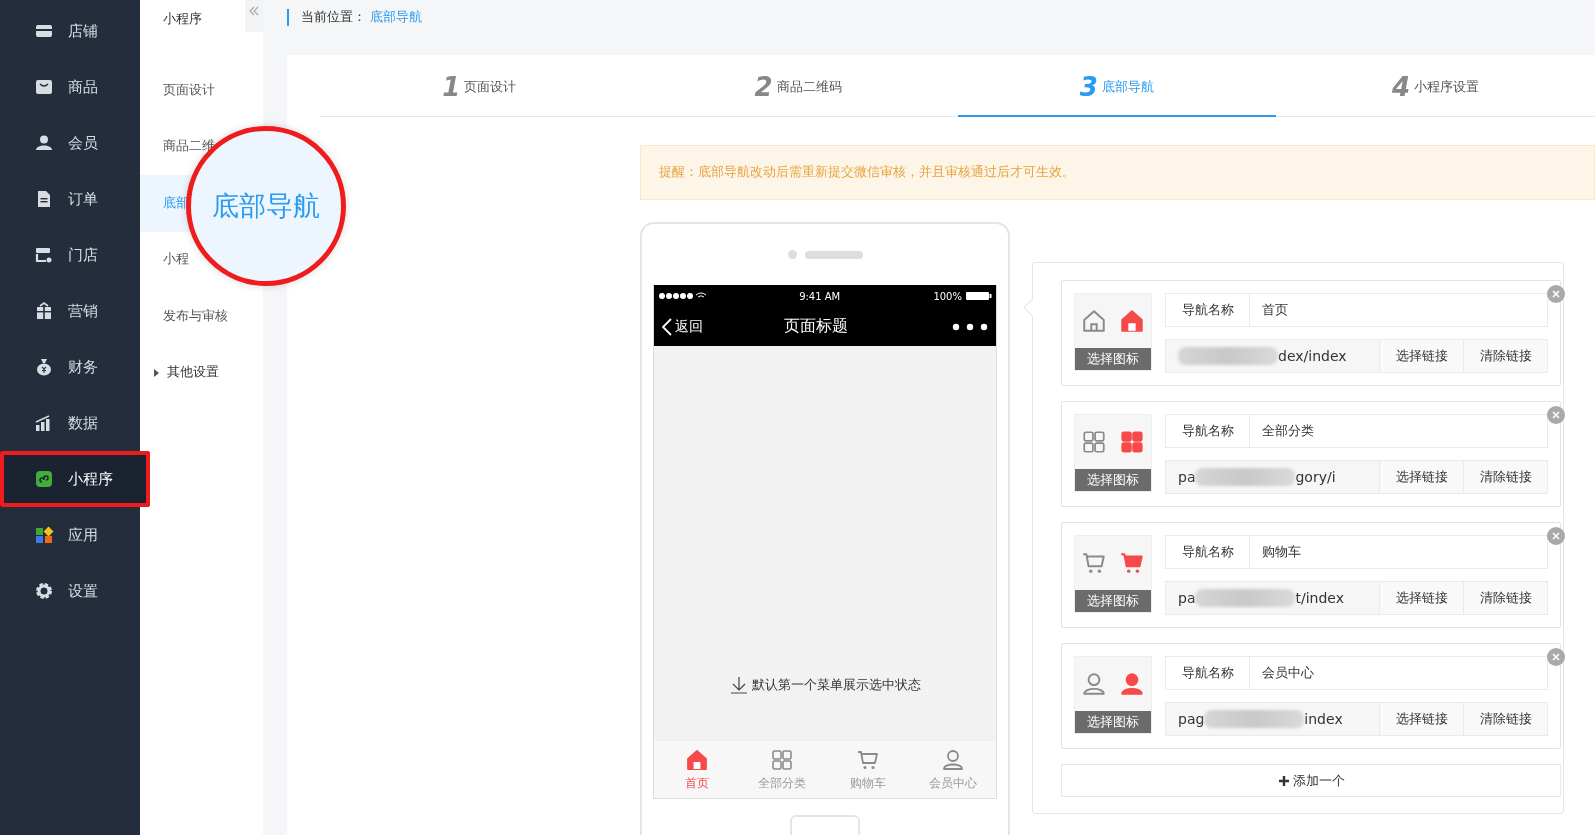 The image size is (1595, 835). Describe the element at coordinates (70, 255) in the screenshot. I see `sidebar-item: 门店` at that location.